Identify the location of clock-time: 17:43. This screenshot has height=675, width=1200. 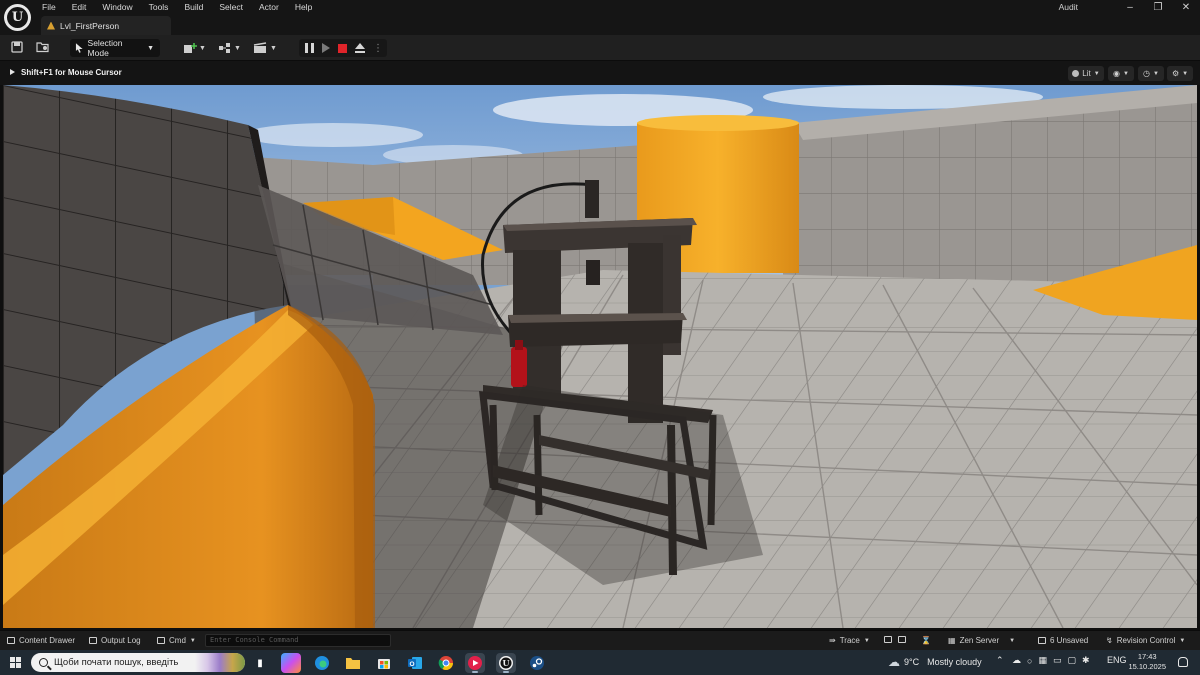
(1147, 656).